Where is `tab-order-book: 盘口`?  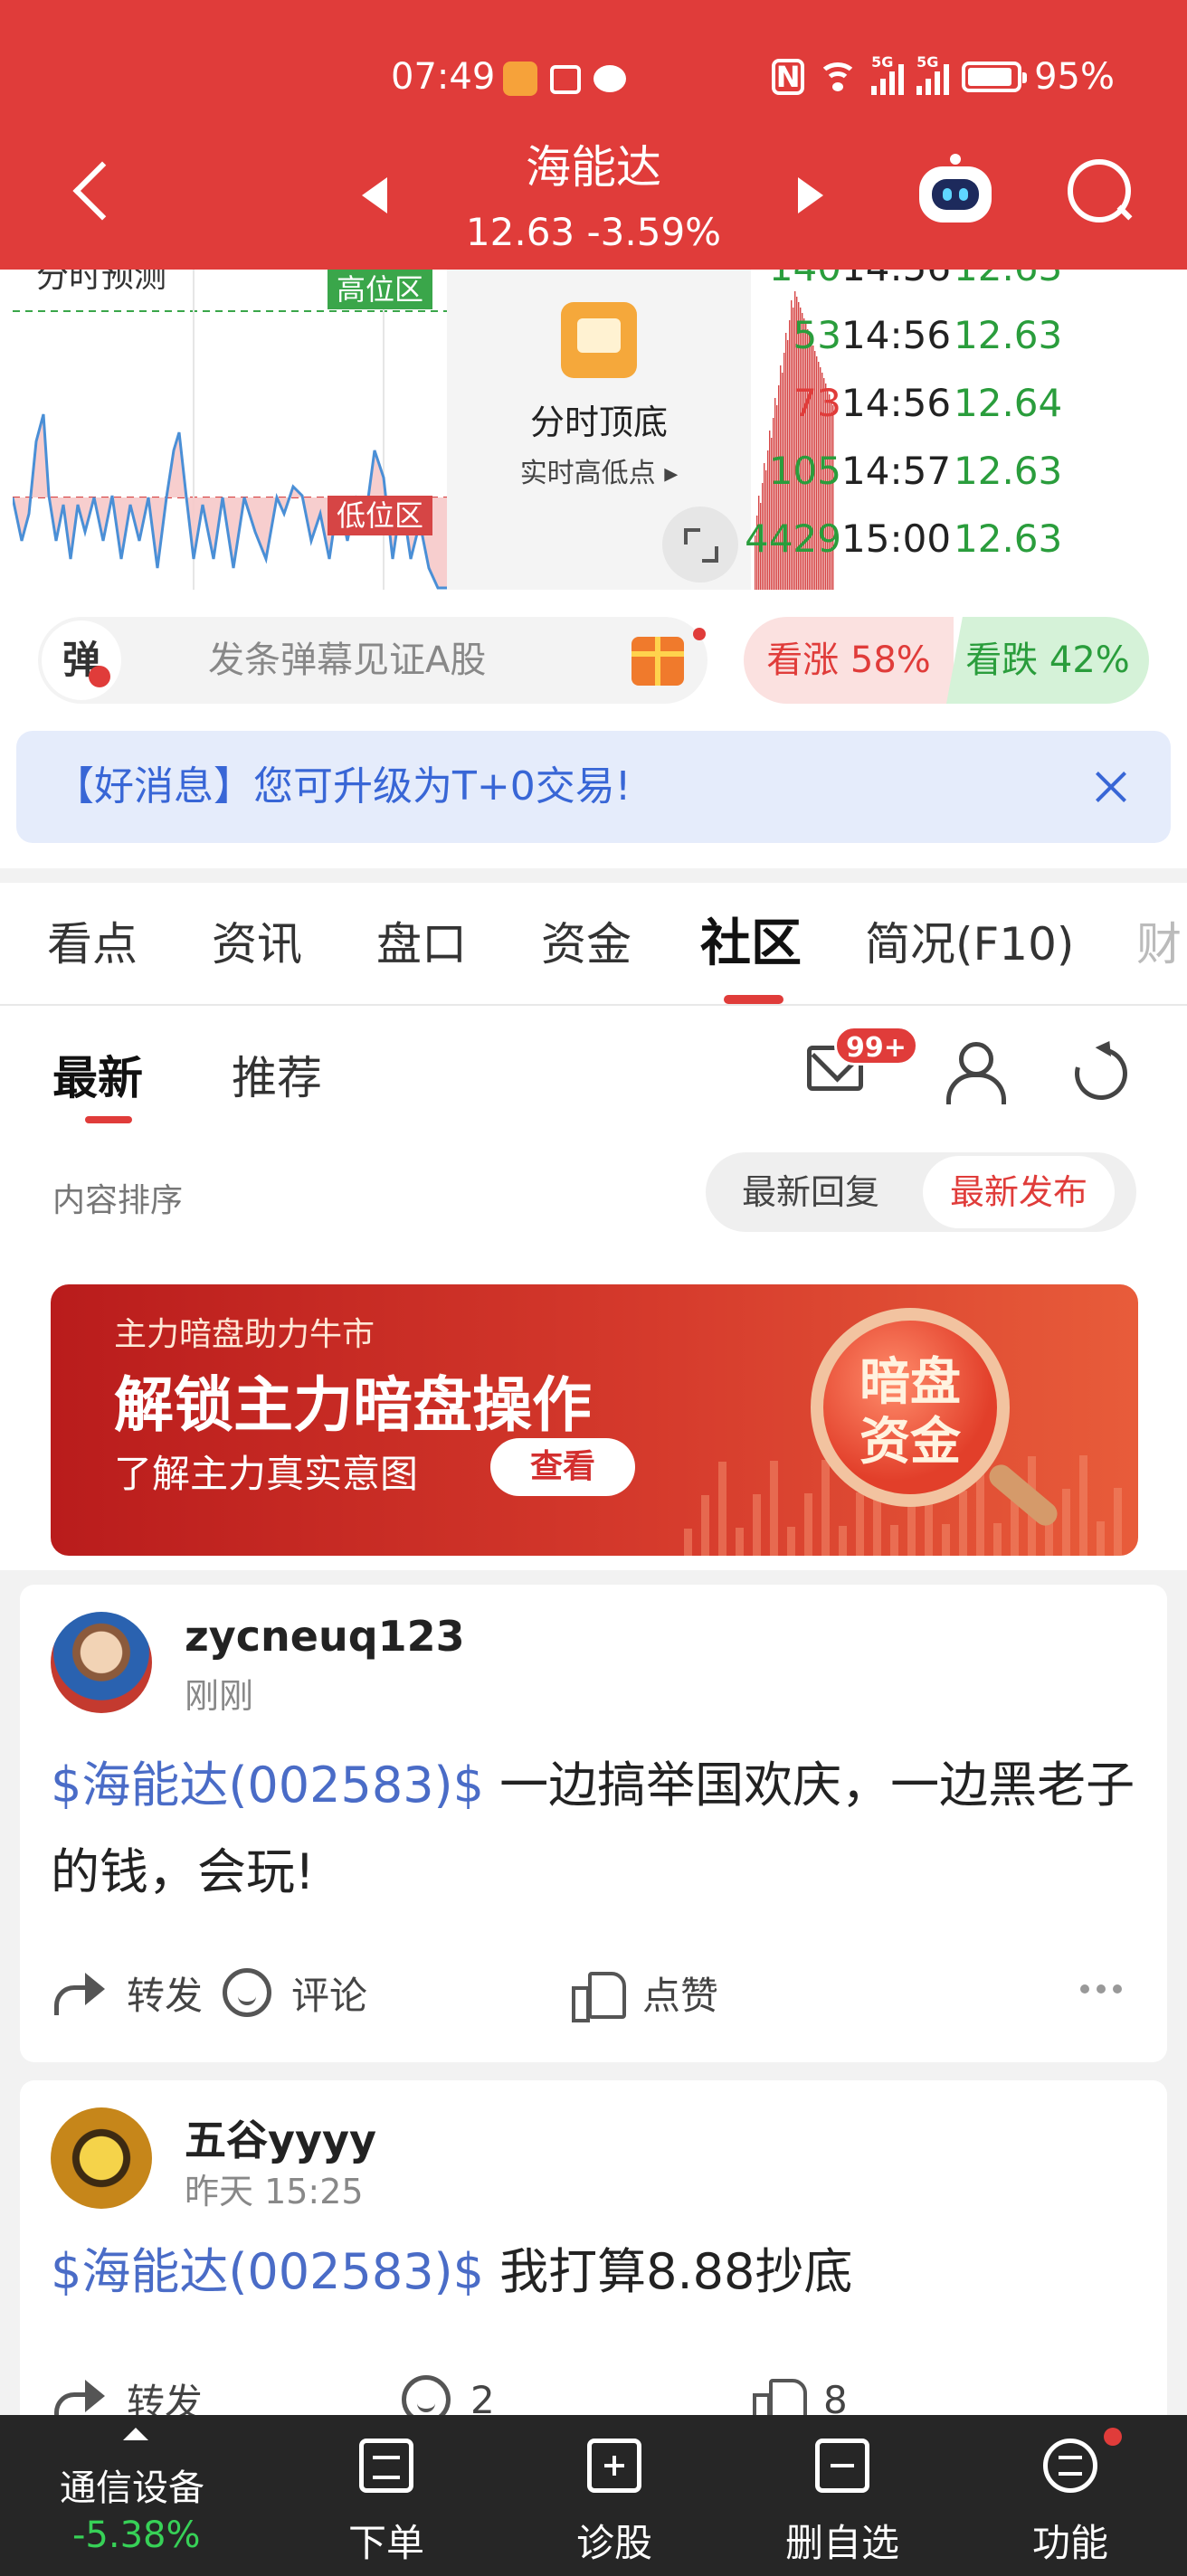
tab-order-book: 盘口 is located at coordinates (421, 944).